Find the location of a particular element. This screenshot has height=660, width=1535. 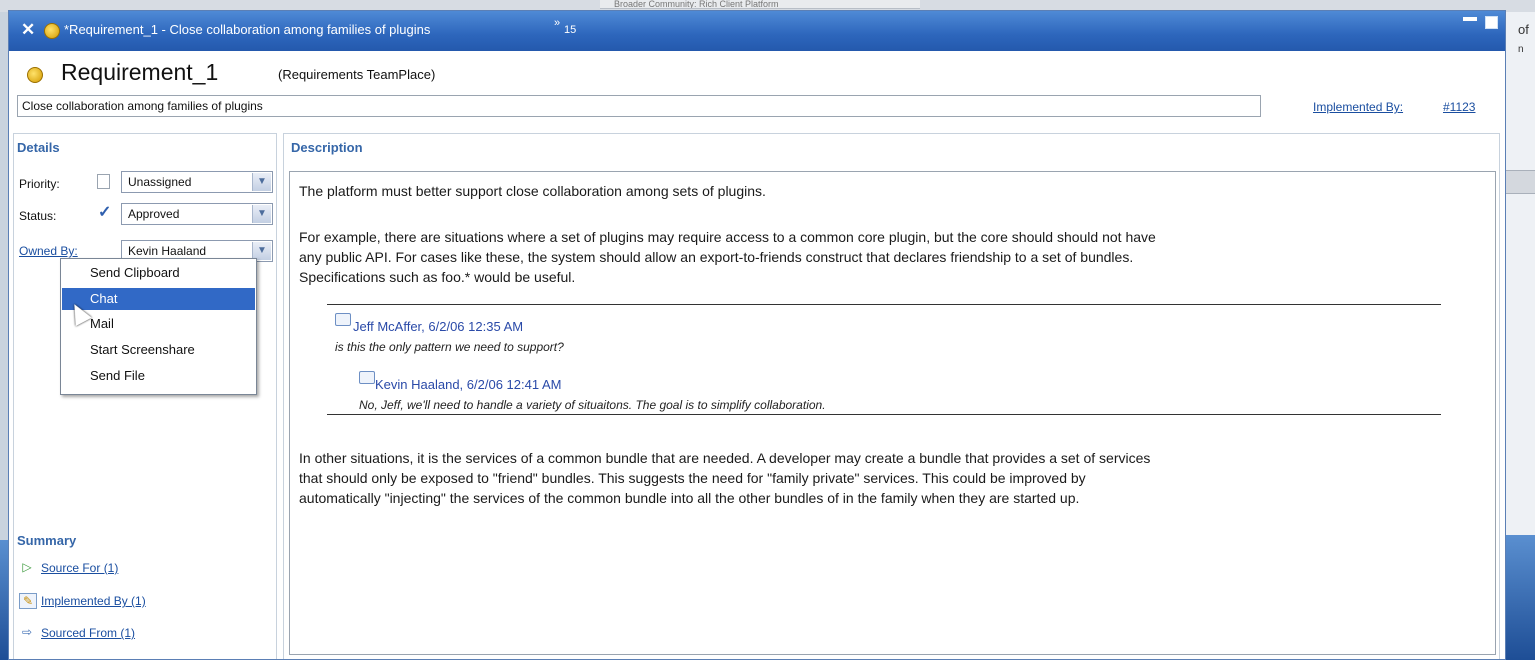

close-icon: ✕ is located at coordinates (28, 30).